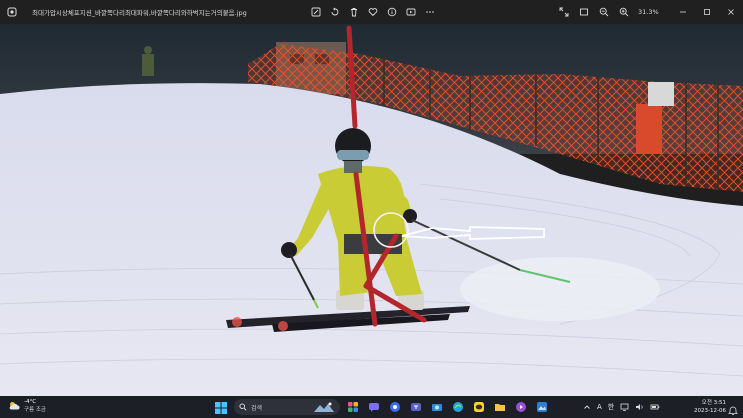 The image size is (743, 418). Describe the element at coordinates (655, 407) in the screenshot. I see `battery-icon` at that location.